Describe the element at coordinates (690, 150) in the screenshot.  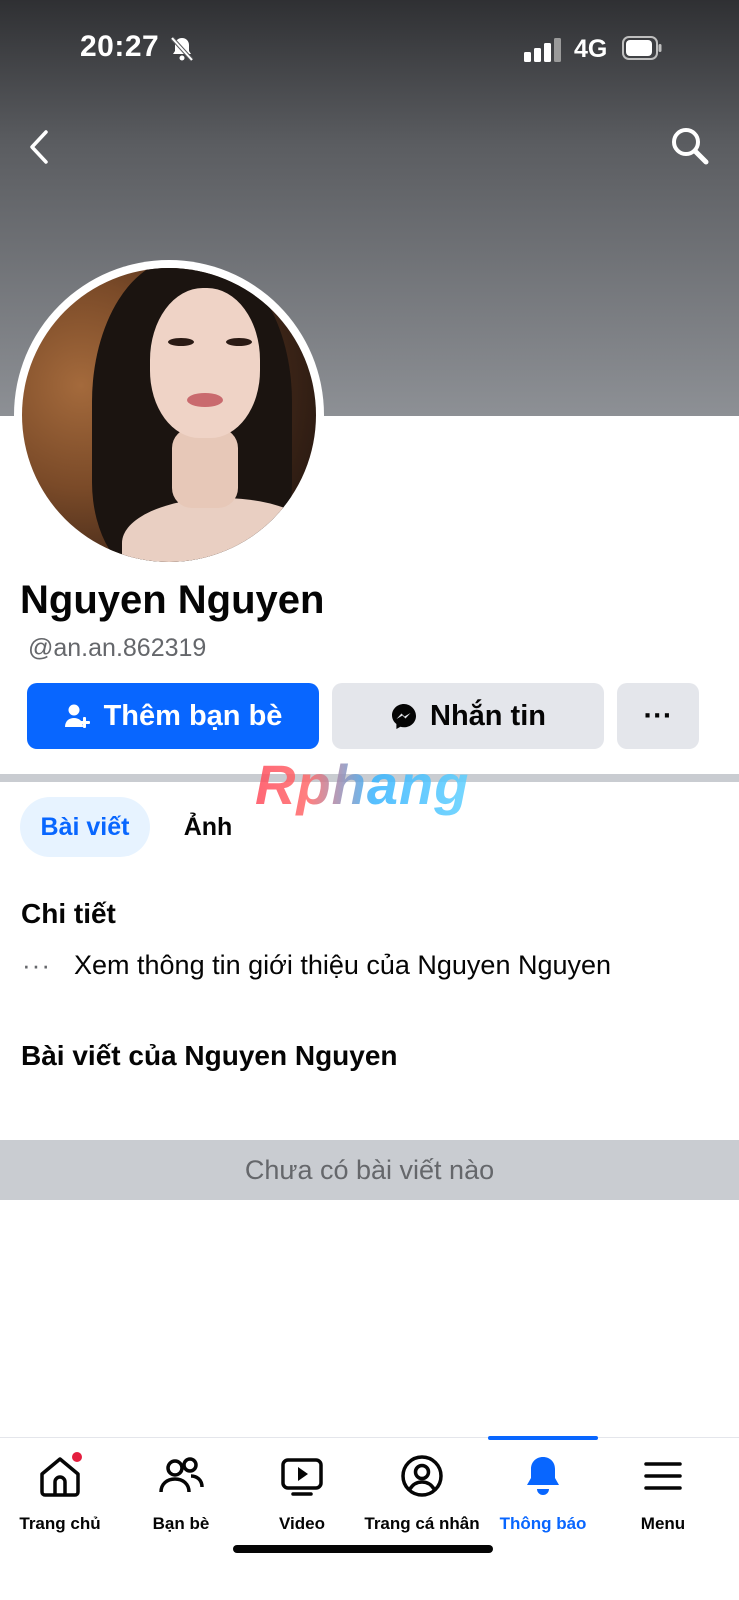
I see `search-icon` at that location.